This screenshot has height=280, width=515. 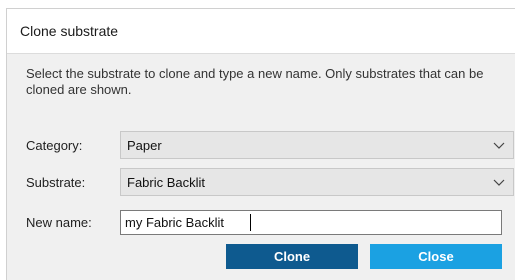 What do you see at coordinates (311, 222) in the screenshot?
I see `new-name-field` at bounding box center [311, 222].